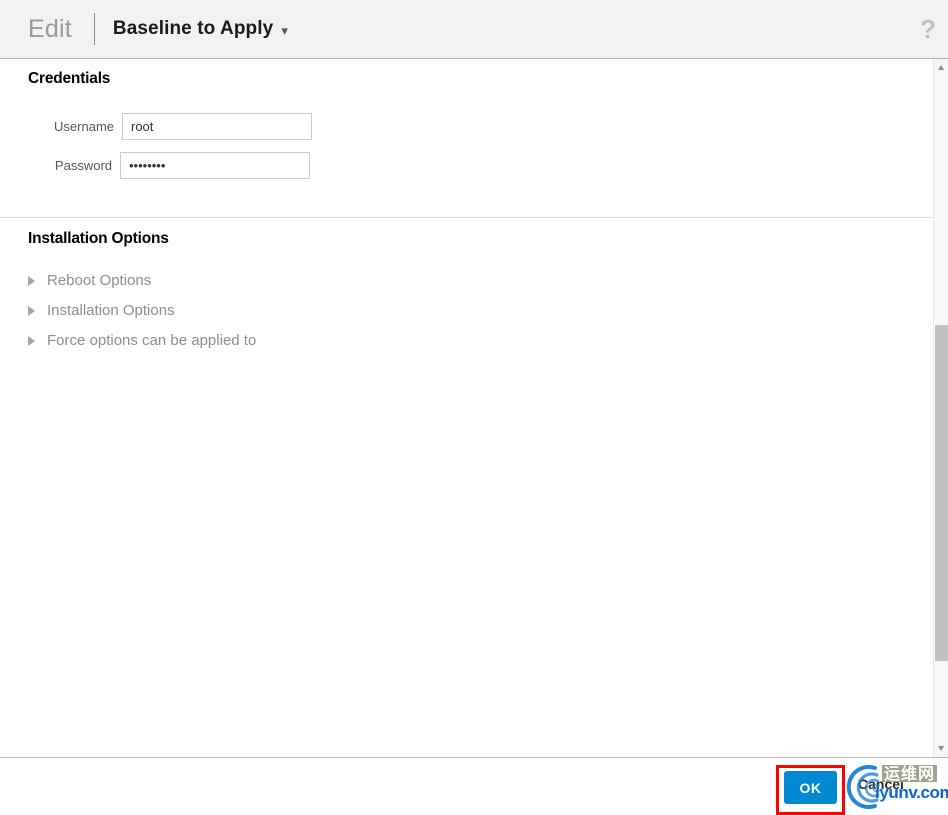 The image size is (948, 815). What do you see at coordinates (480, 280) in the screenshot?
I see `accordion-item-reboot-options: Reboot Options` at bounding box center [480, 280].